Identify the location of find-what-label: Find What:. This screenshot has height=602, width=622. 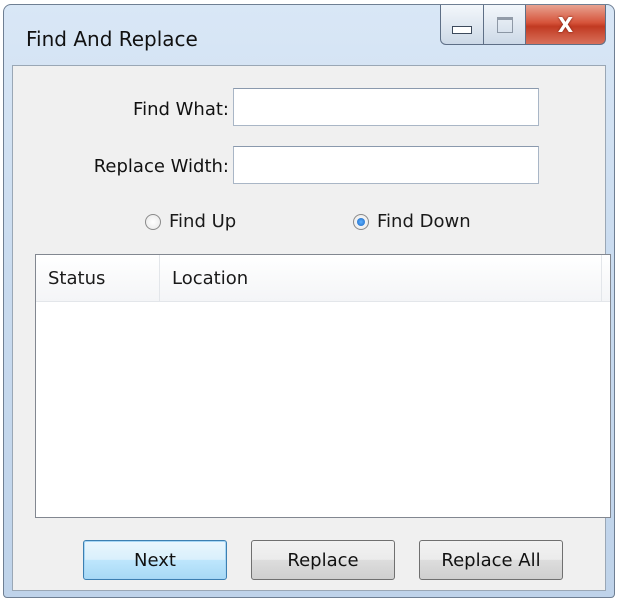
(181, 109).